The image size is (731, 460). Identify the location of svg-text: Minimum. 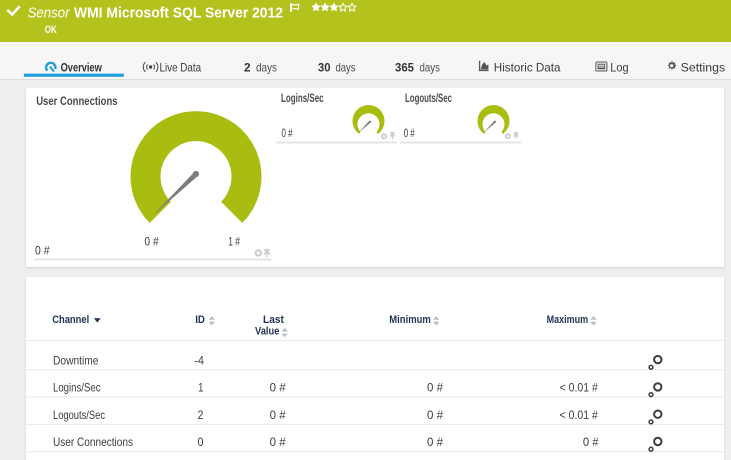
(410, 320).